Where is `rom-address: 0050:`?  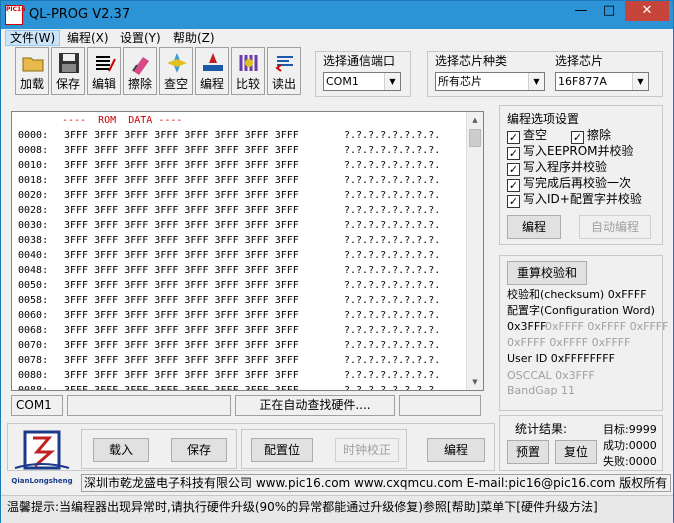
rom-address: 0050: is located at coordinates (33, 285).